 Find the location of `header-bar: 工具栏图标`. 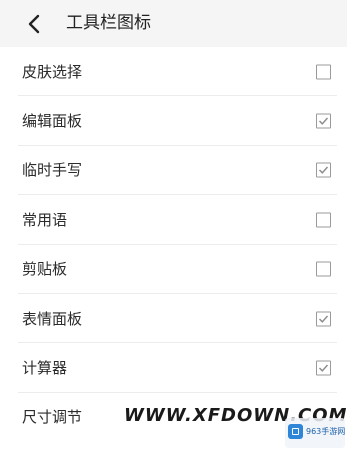

header-bar: 工具栏图标 is located at coordinates (173, 23).